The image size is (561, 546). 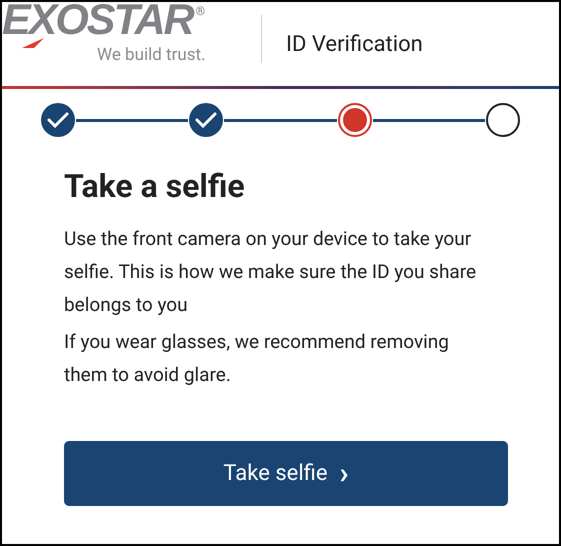 What do you see at coordinates (155, 186) in the screenshot?
I see `heading: Take a selfie` at bounding box center [155, 186].